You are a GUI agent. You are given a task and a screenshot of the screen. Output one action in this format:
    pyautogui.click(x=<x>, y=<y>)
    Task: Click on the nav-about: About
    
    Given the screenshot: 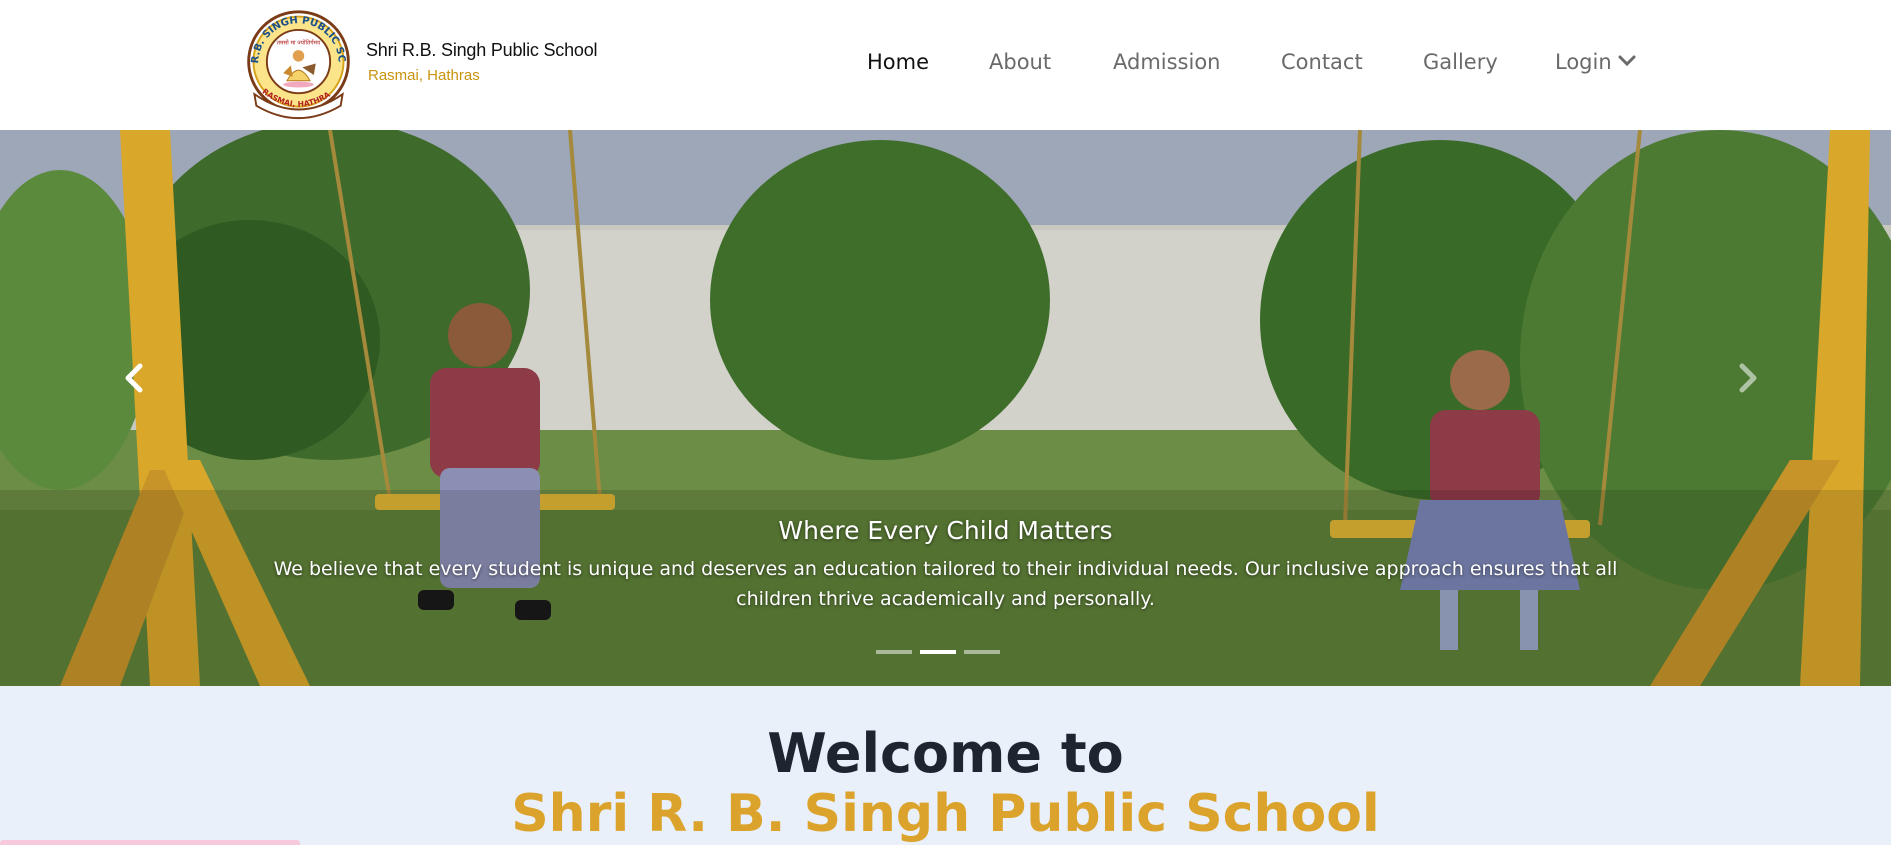 What is the action you would take?
    pyautogui.click(x=1020, y=62)
    